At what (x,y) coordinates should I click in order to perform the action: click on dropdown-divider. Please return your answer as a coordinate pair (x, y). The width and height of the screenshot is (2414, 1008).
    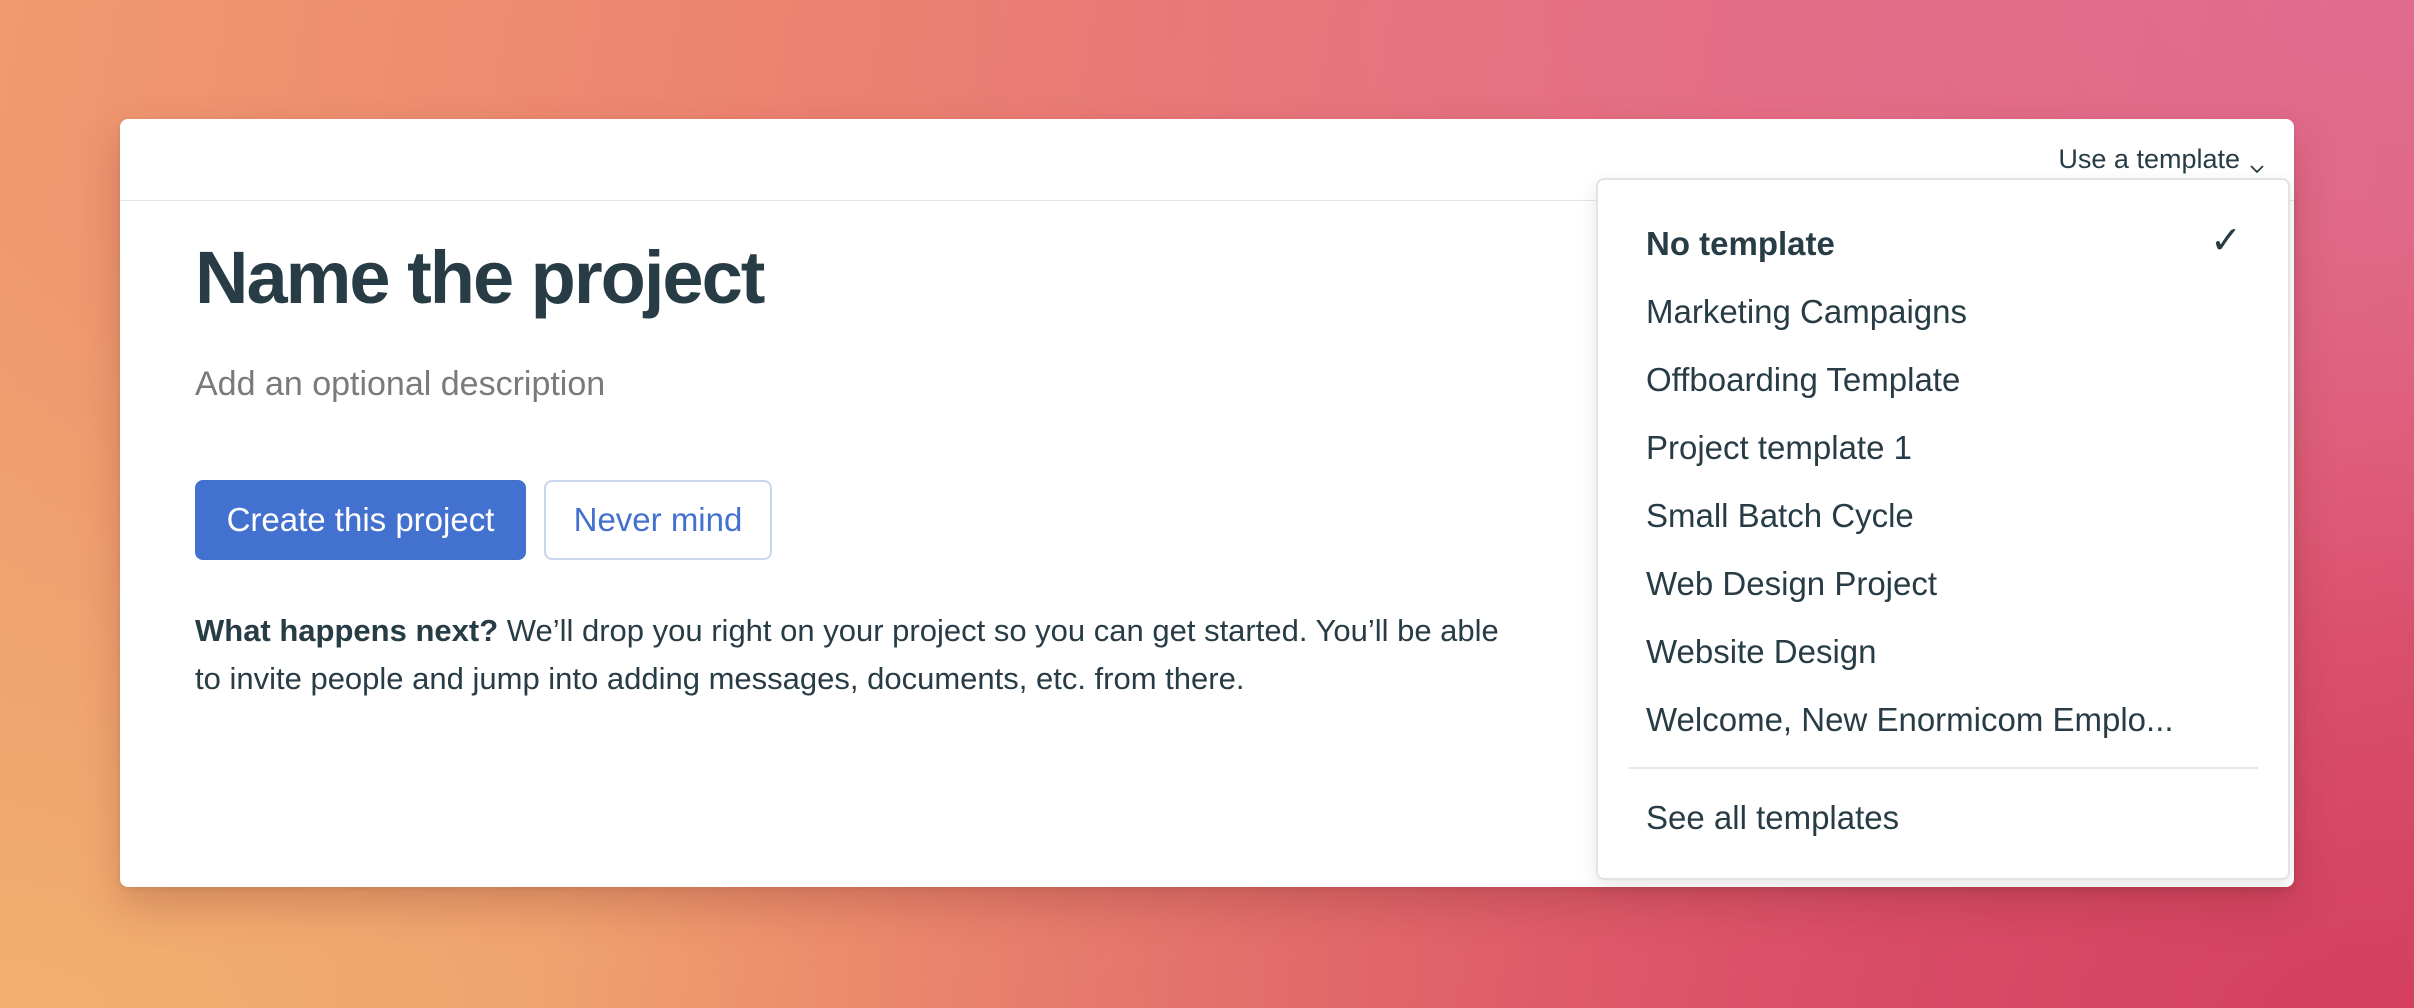
    Looking at the image, I should click on (1943, 768).